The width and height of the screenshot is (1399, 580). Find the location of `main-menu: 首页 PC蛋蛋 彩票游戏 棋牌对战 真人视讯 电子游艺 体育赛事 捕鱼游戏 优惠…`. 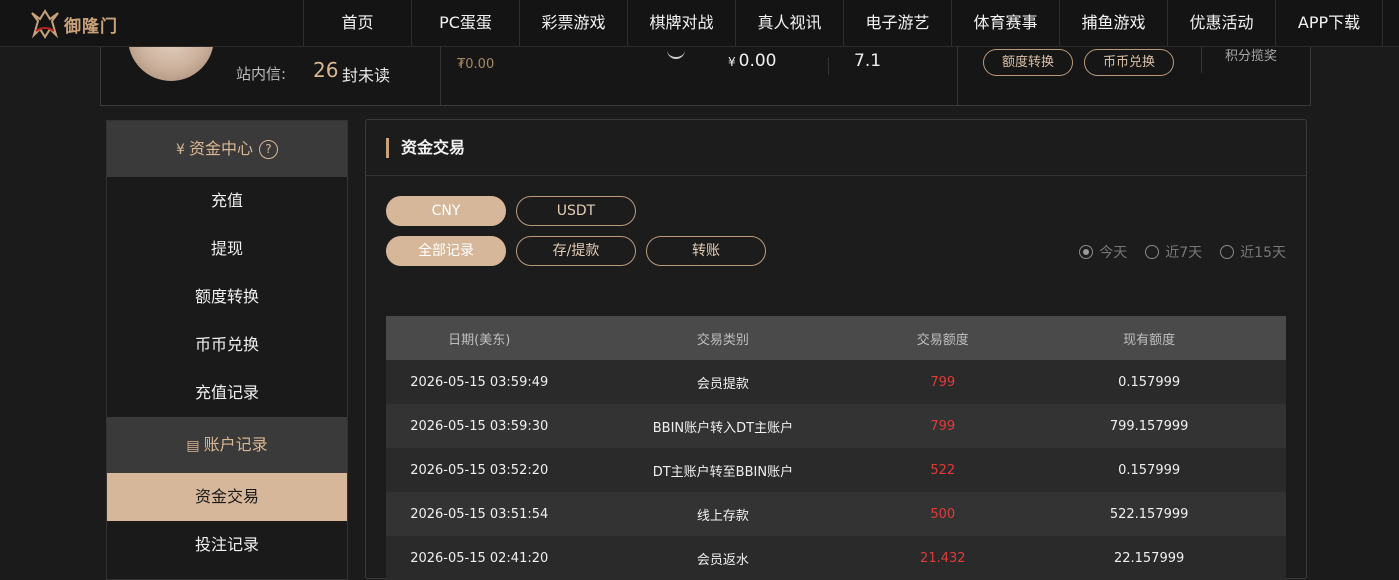

main-menu: 首页 PC蛋蛋 彩票游戏 棋牌对战 真人视讯 电子游艺 体育赛事 捕鱼游戏 优惠… is located at coordinates (843, 23).